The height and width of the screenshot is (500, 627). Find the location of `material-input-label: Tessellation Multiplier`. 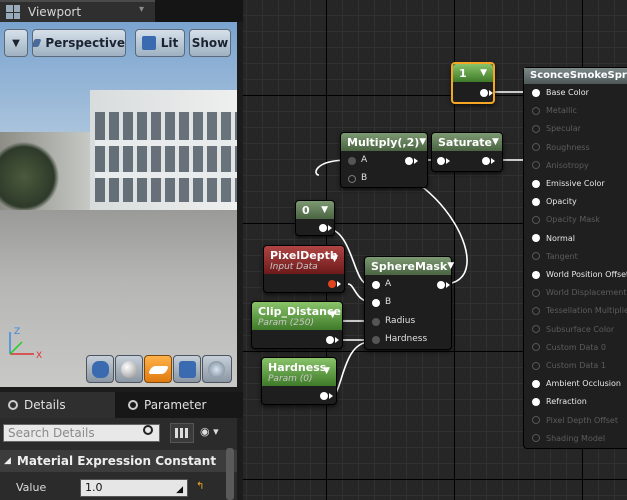

material-input-label: Tessellation Multiplier is located at coordinates (586, 311).